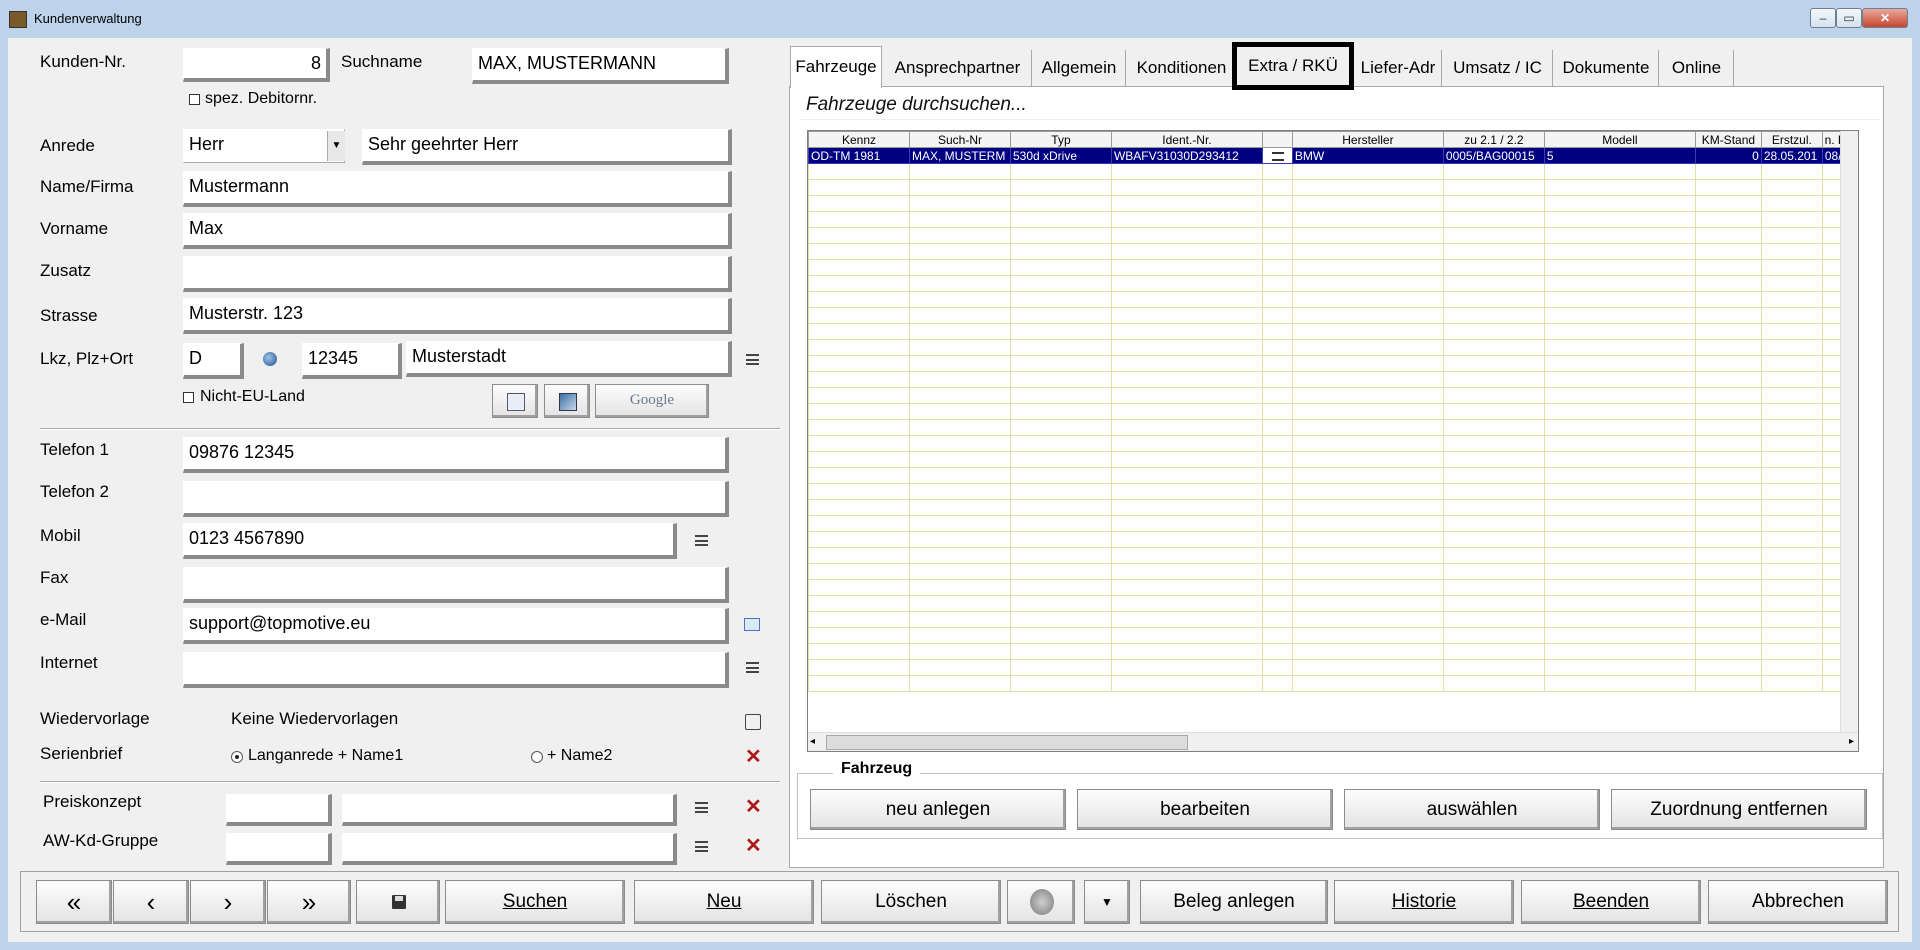 This screenshot has width=1920, height=950. I want to click on fax-field, so click(456, 585).